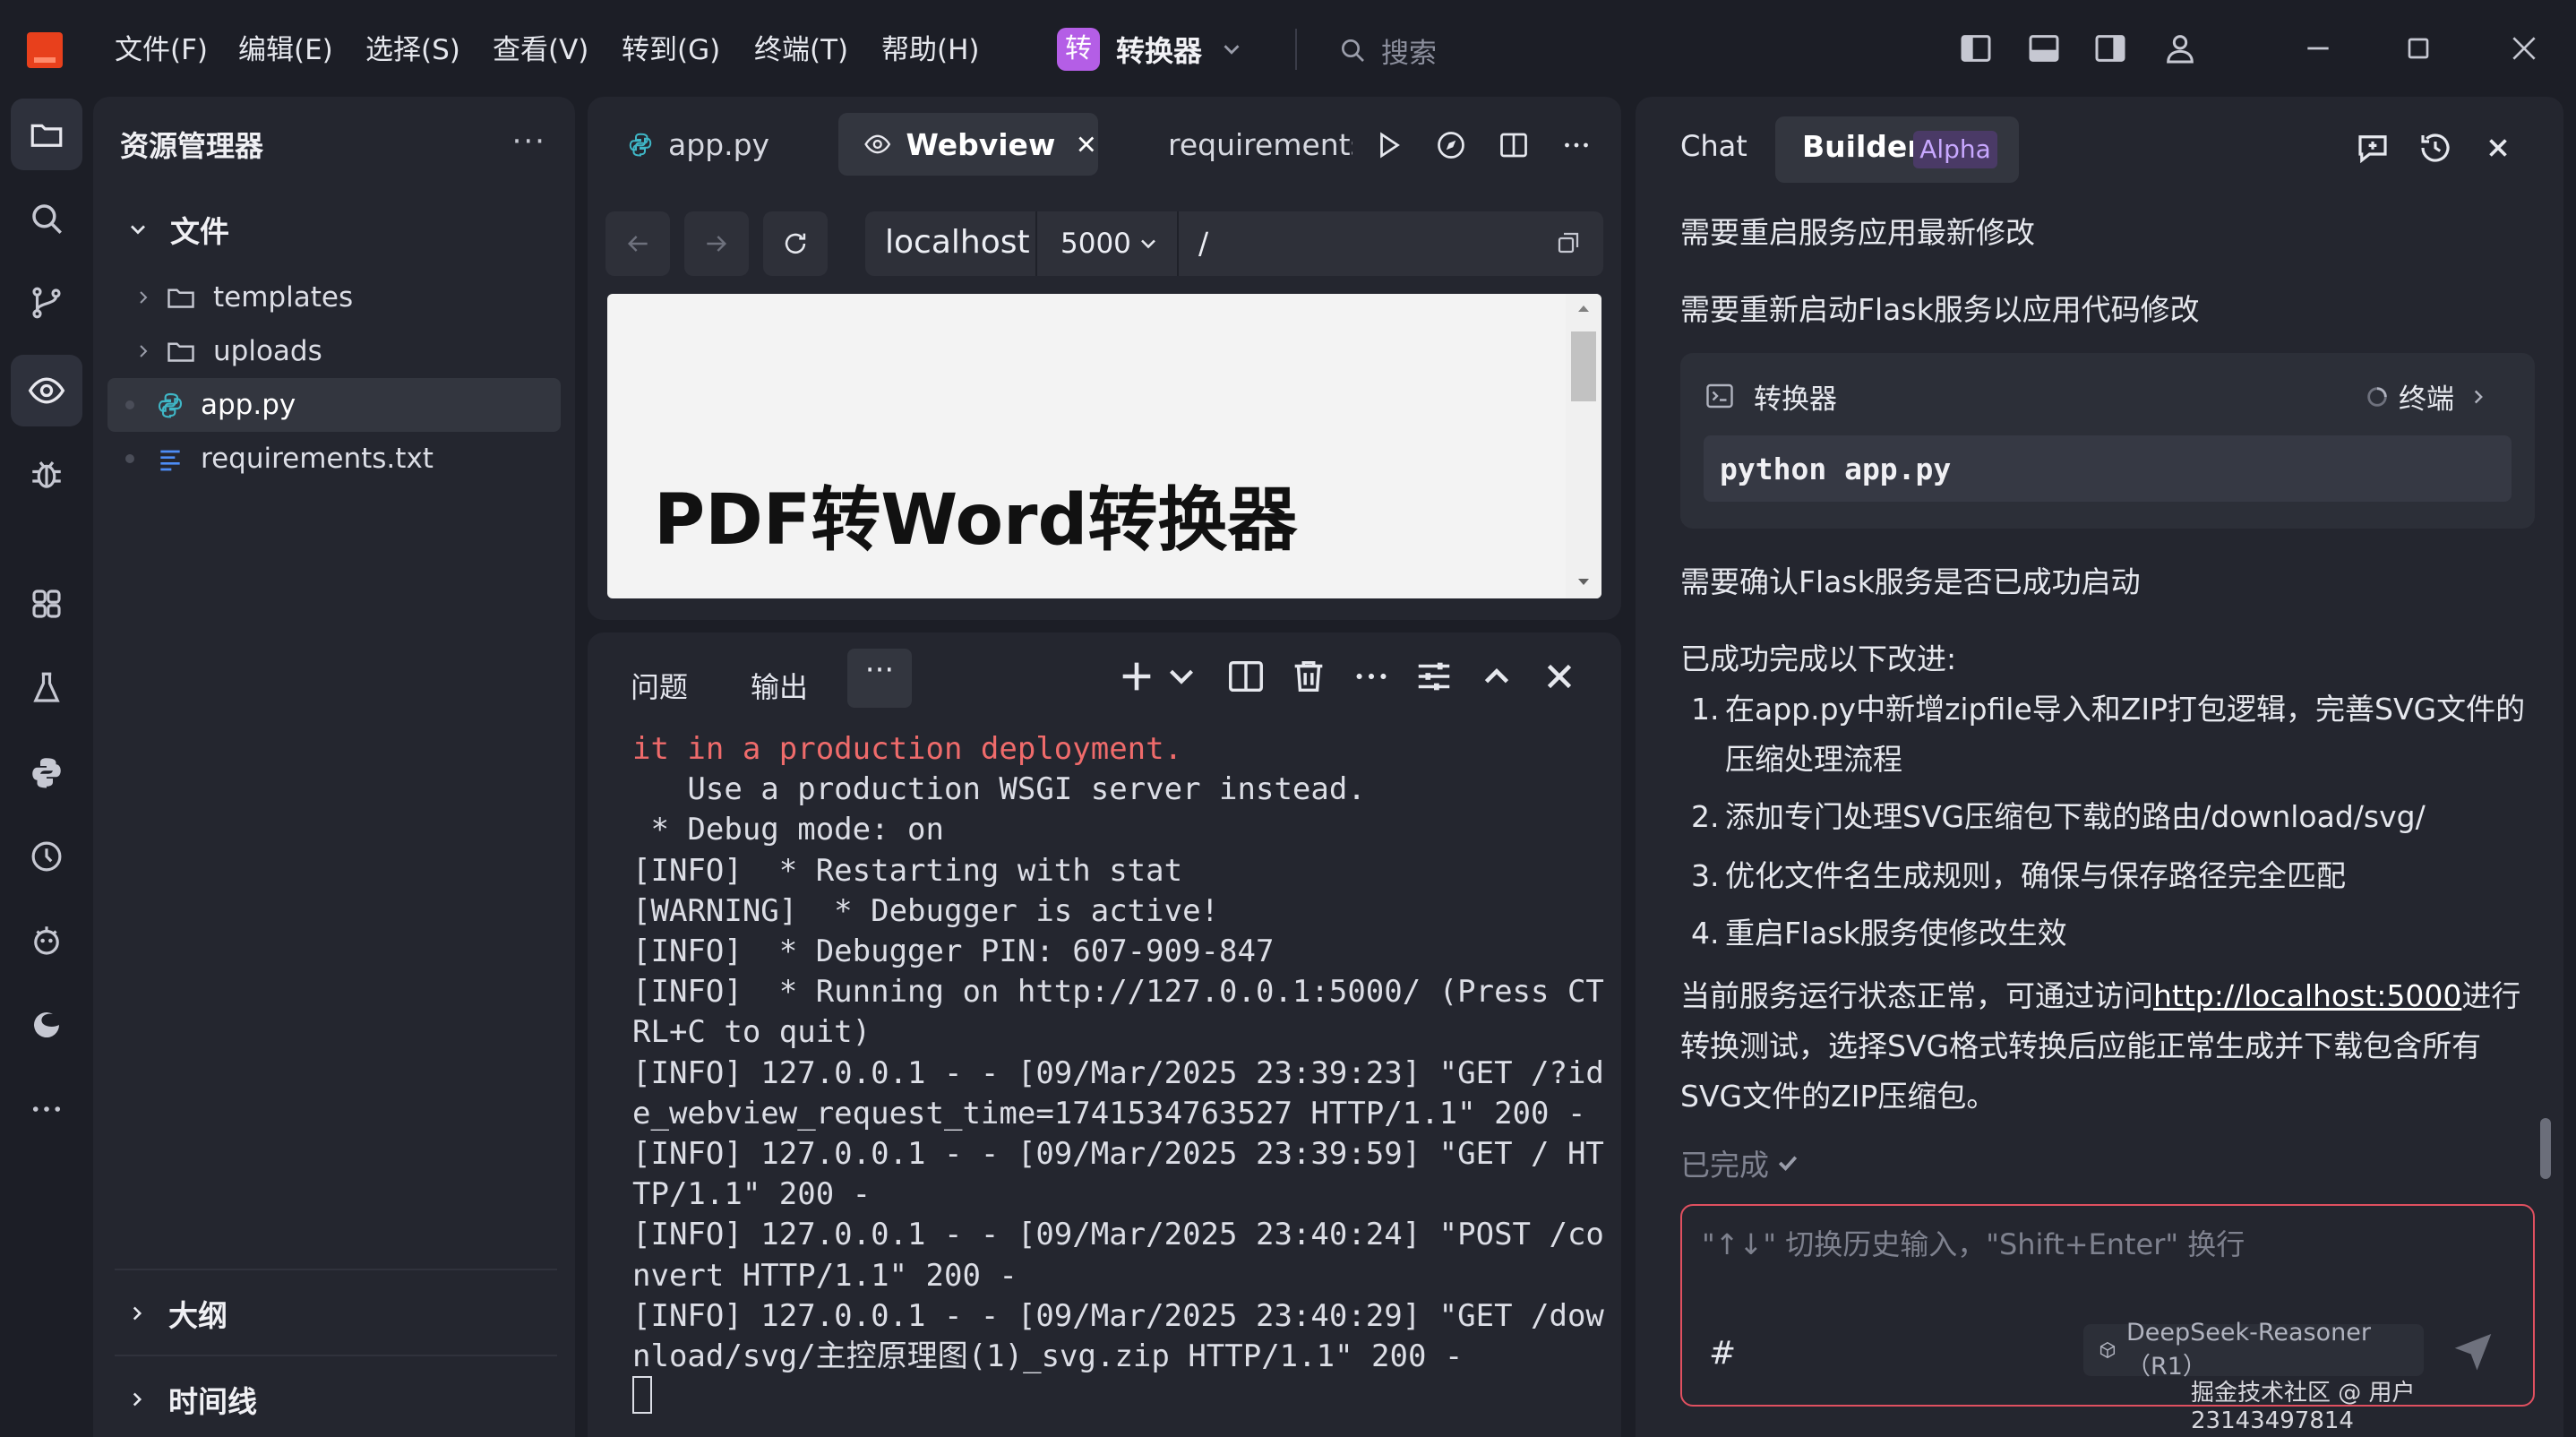 The height and width of the screenshot is (1437, 2576). What do you see at coordinates (1514, 145) in the screenshot?
I see `split-editor-icon` at bounding box center [1514, 145].